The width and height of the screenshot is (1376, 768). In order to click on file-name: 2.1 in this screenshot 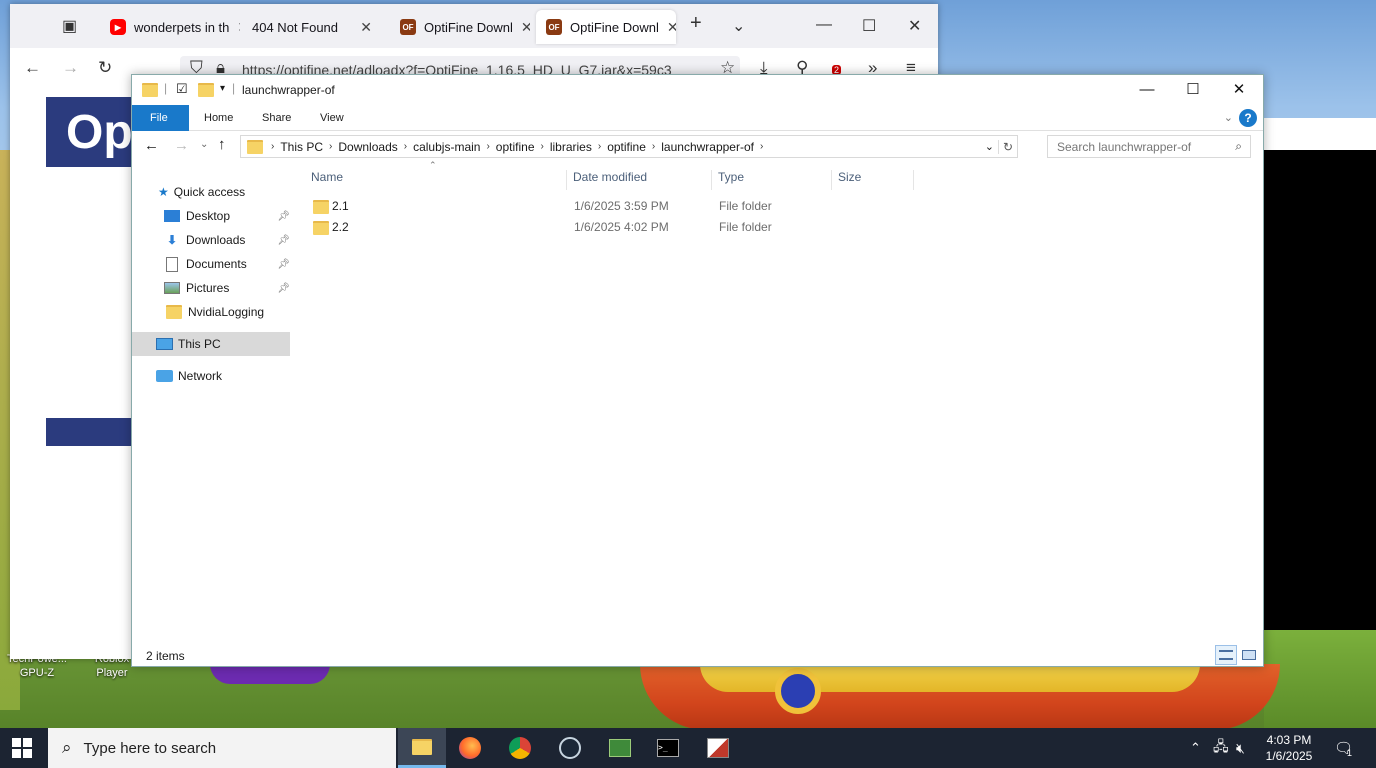, I will do `click(340, 206)`.